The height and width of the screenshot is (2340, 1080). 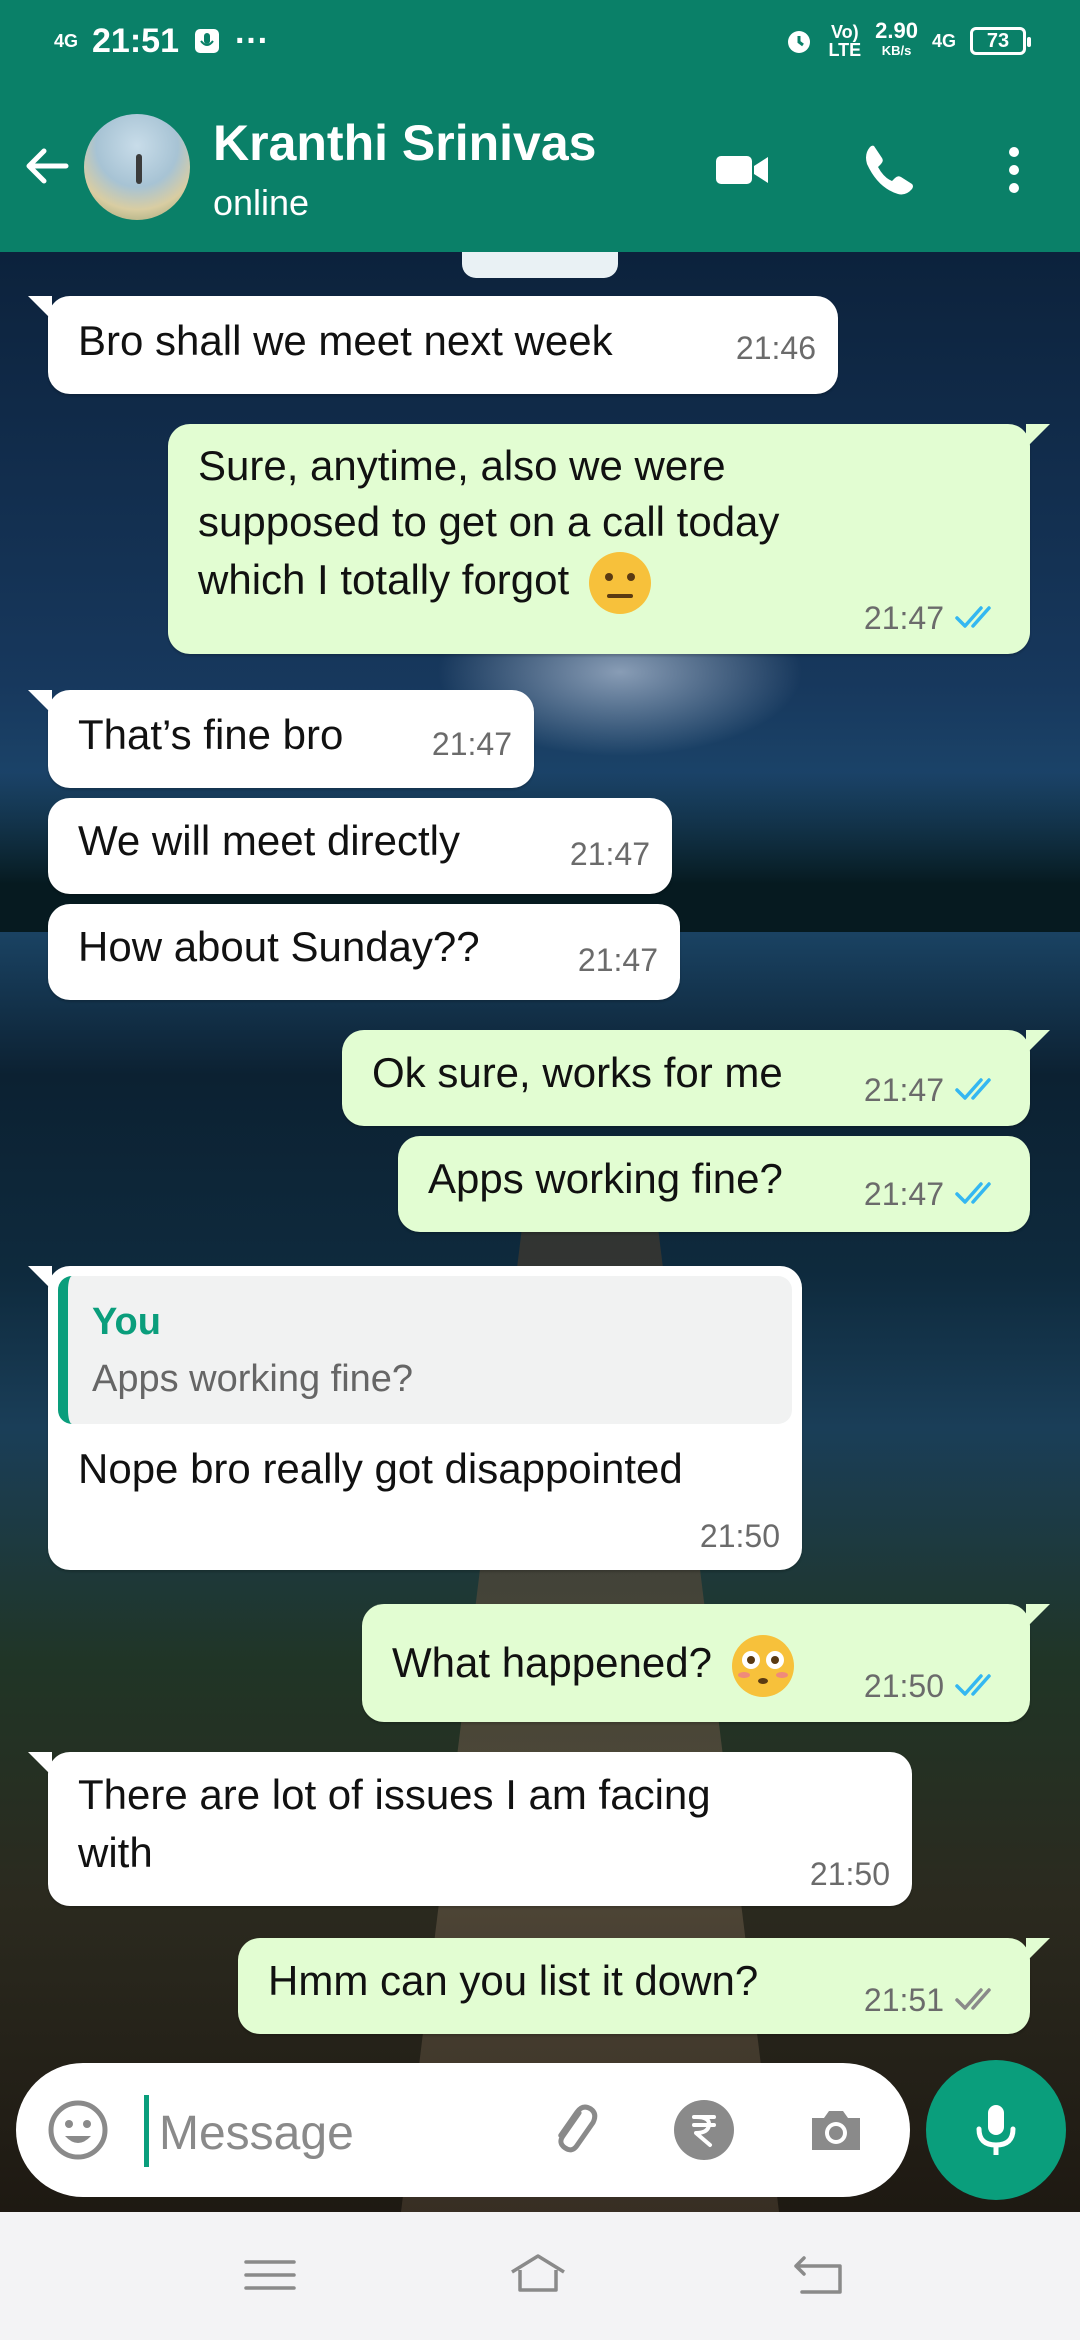 I want to click on system-navigation-bar, so click(x=540, y=2276).